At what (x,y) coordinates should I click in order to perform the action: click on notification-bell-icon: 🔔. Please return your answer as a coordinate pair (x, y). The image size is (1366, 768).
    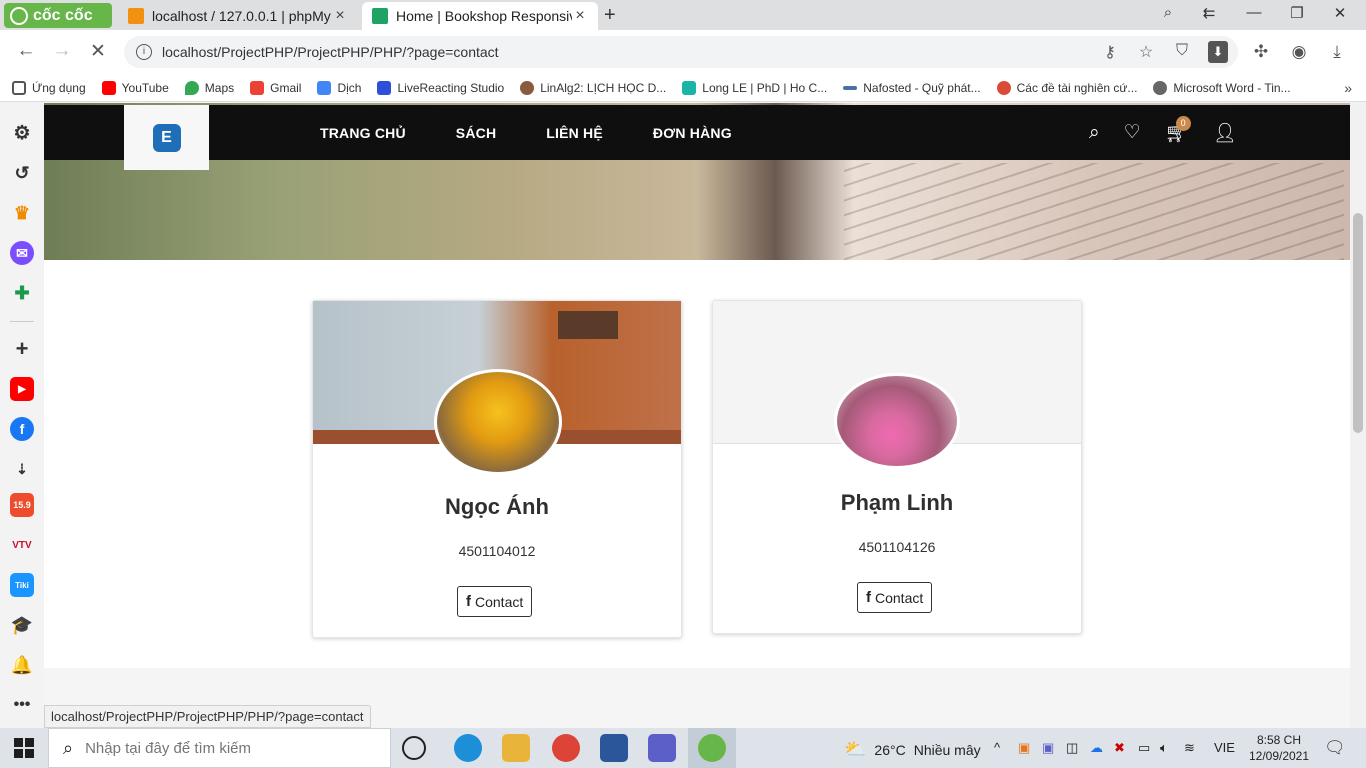
    Looking at the image, I should click on (22, 665).